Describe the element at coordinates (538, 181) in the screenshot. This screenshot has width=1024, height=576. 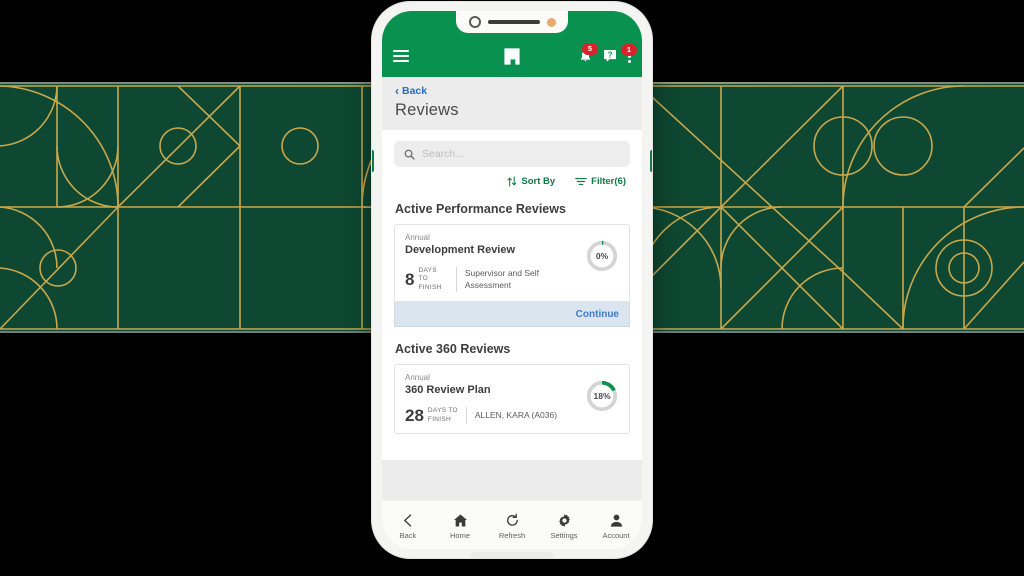
I see `sort-by-label: Sort By` at that location.